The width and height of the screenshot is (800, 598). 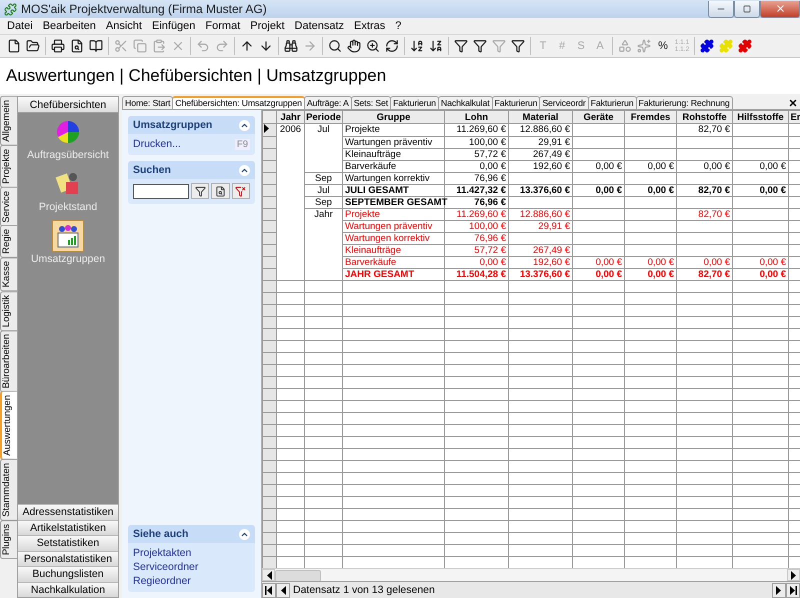 I want to click on table-cell: 2006, so click(x=291, y=129).